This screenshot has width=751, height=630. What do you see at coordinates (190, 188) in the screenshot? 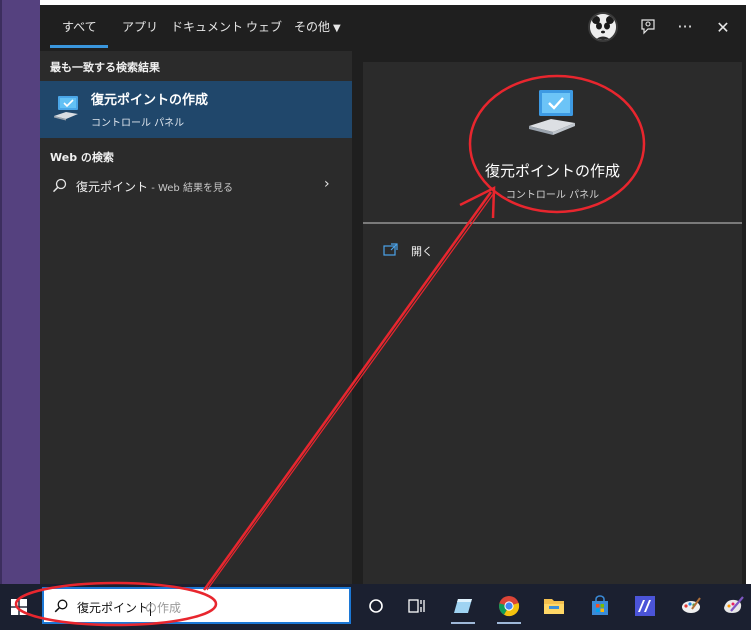
I see `web-suffix: - Web 結果を見る` at bounding box center [190, 188].